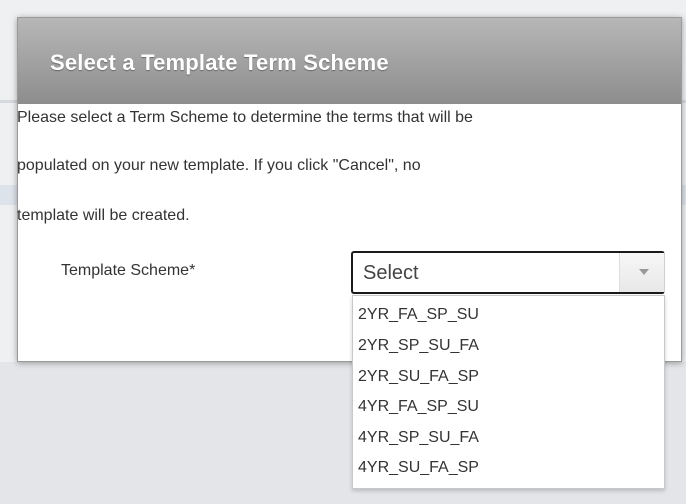 Image resolution: width=686 pixels, height=504 pixels. I want to click on template-scheme-select: Select, so click(508, 272).